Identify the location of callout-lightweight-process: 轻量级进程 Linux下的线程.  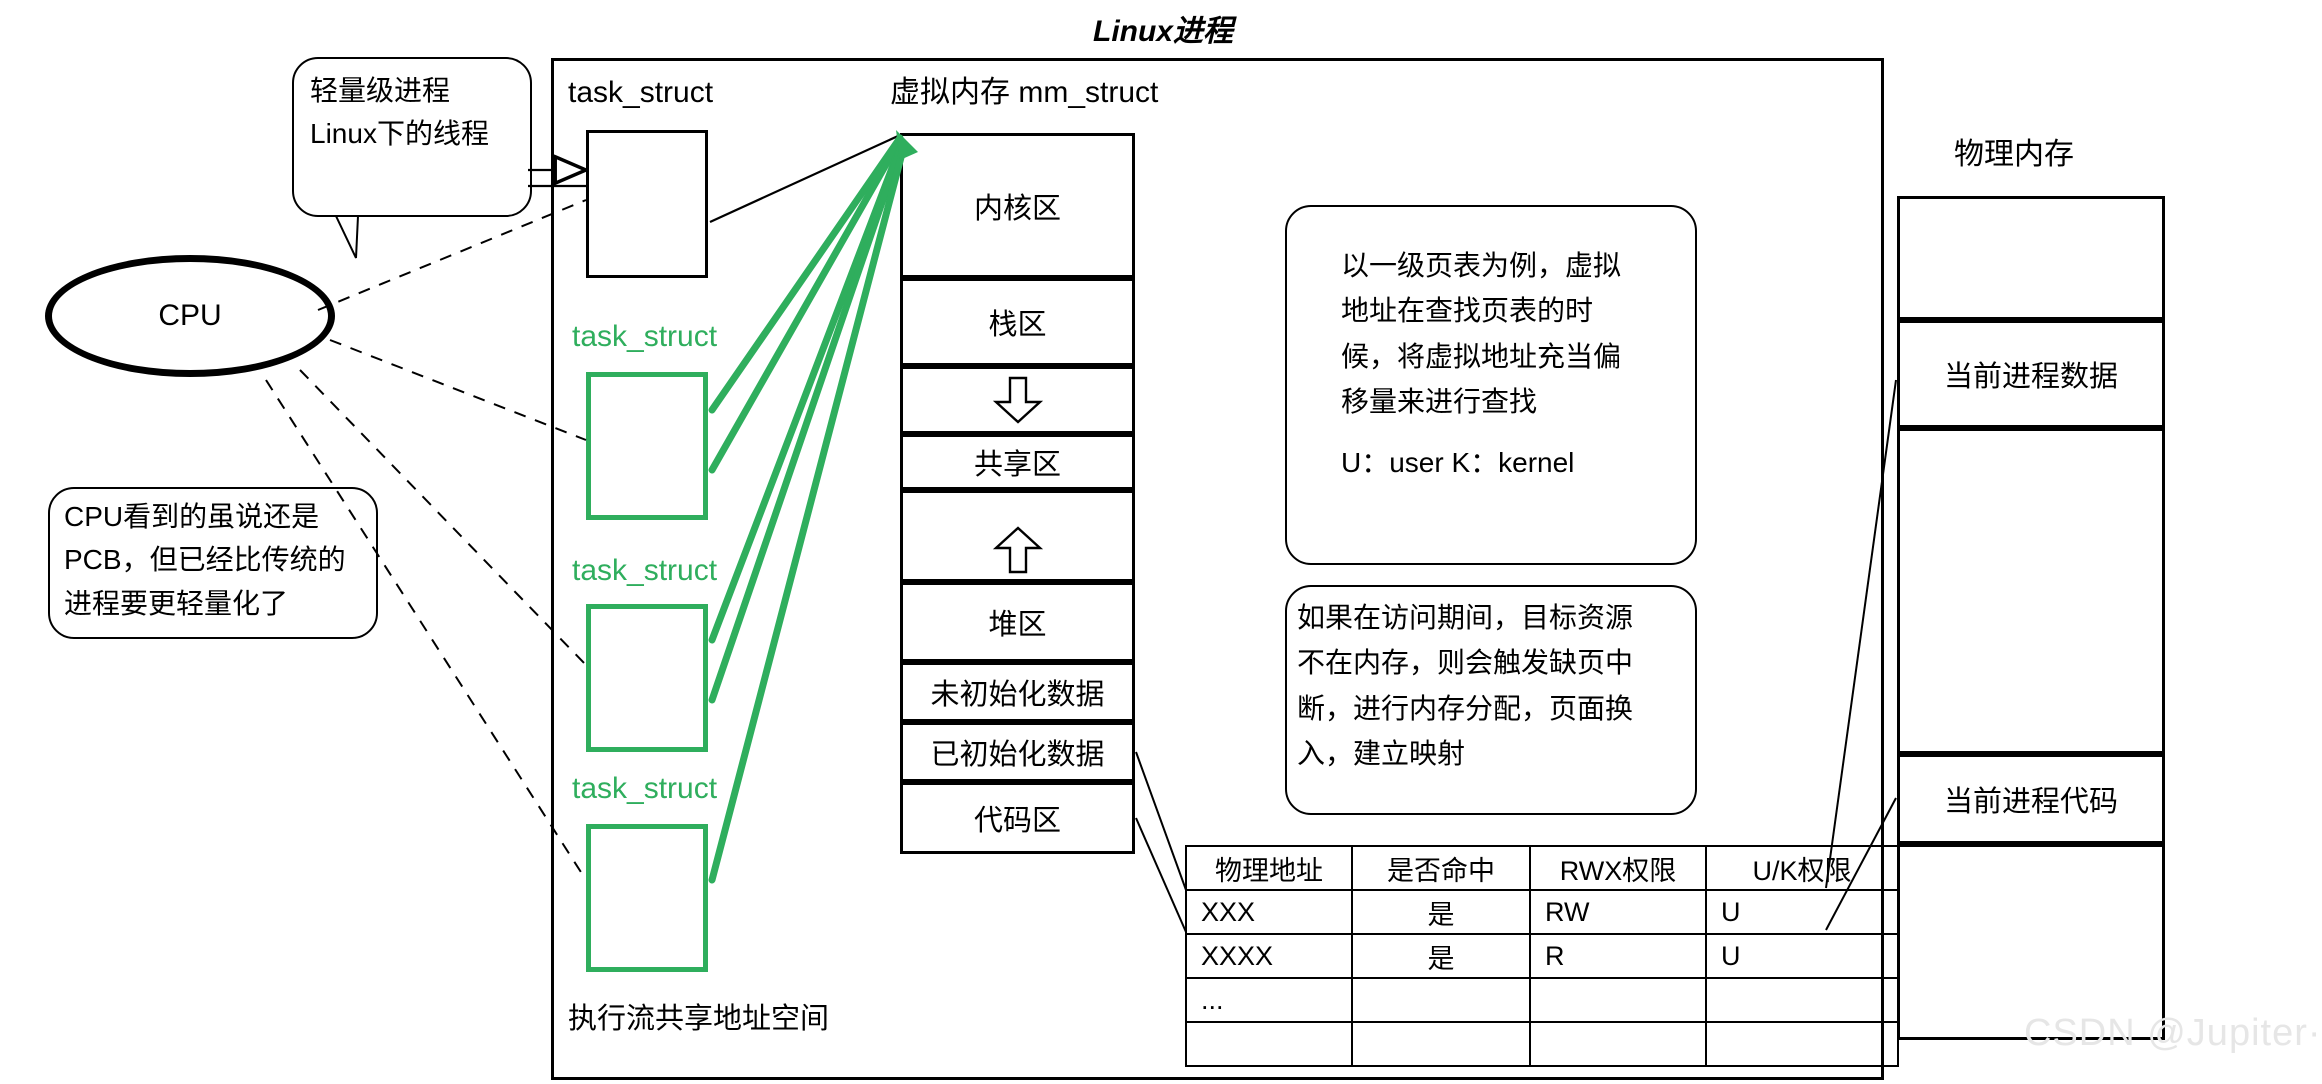
(412, 137).